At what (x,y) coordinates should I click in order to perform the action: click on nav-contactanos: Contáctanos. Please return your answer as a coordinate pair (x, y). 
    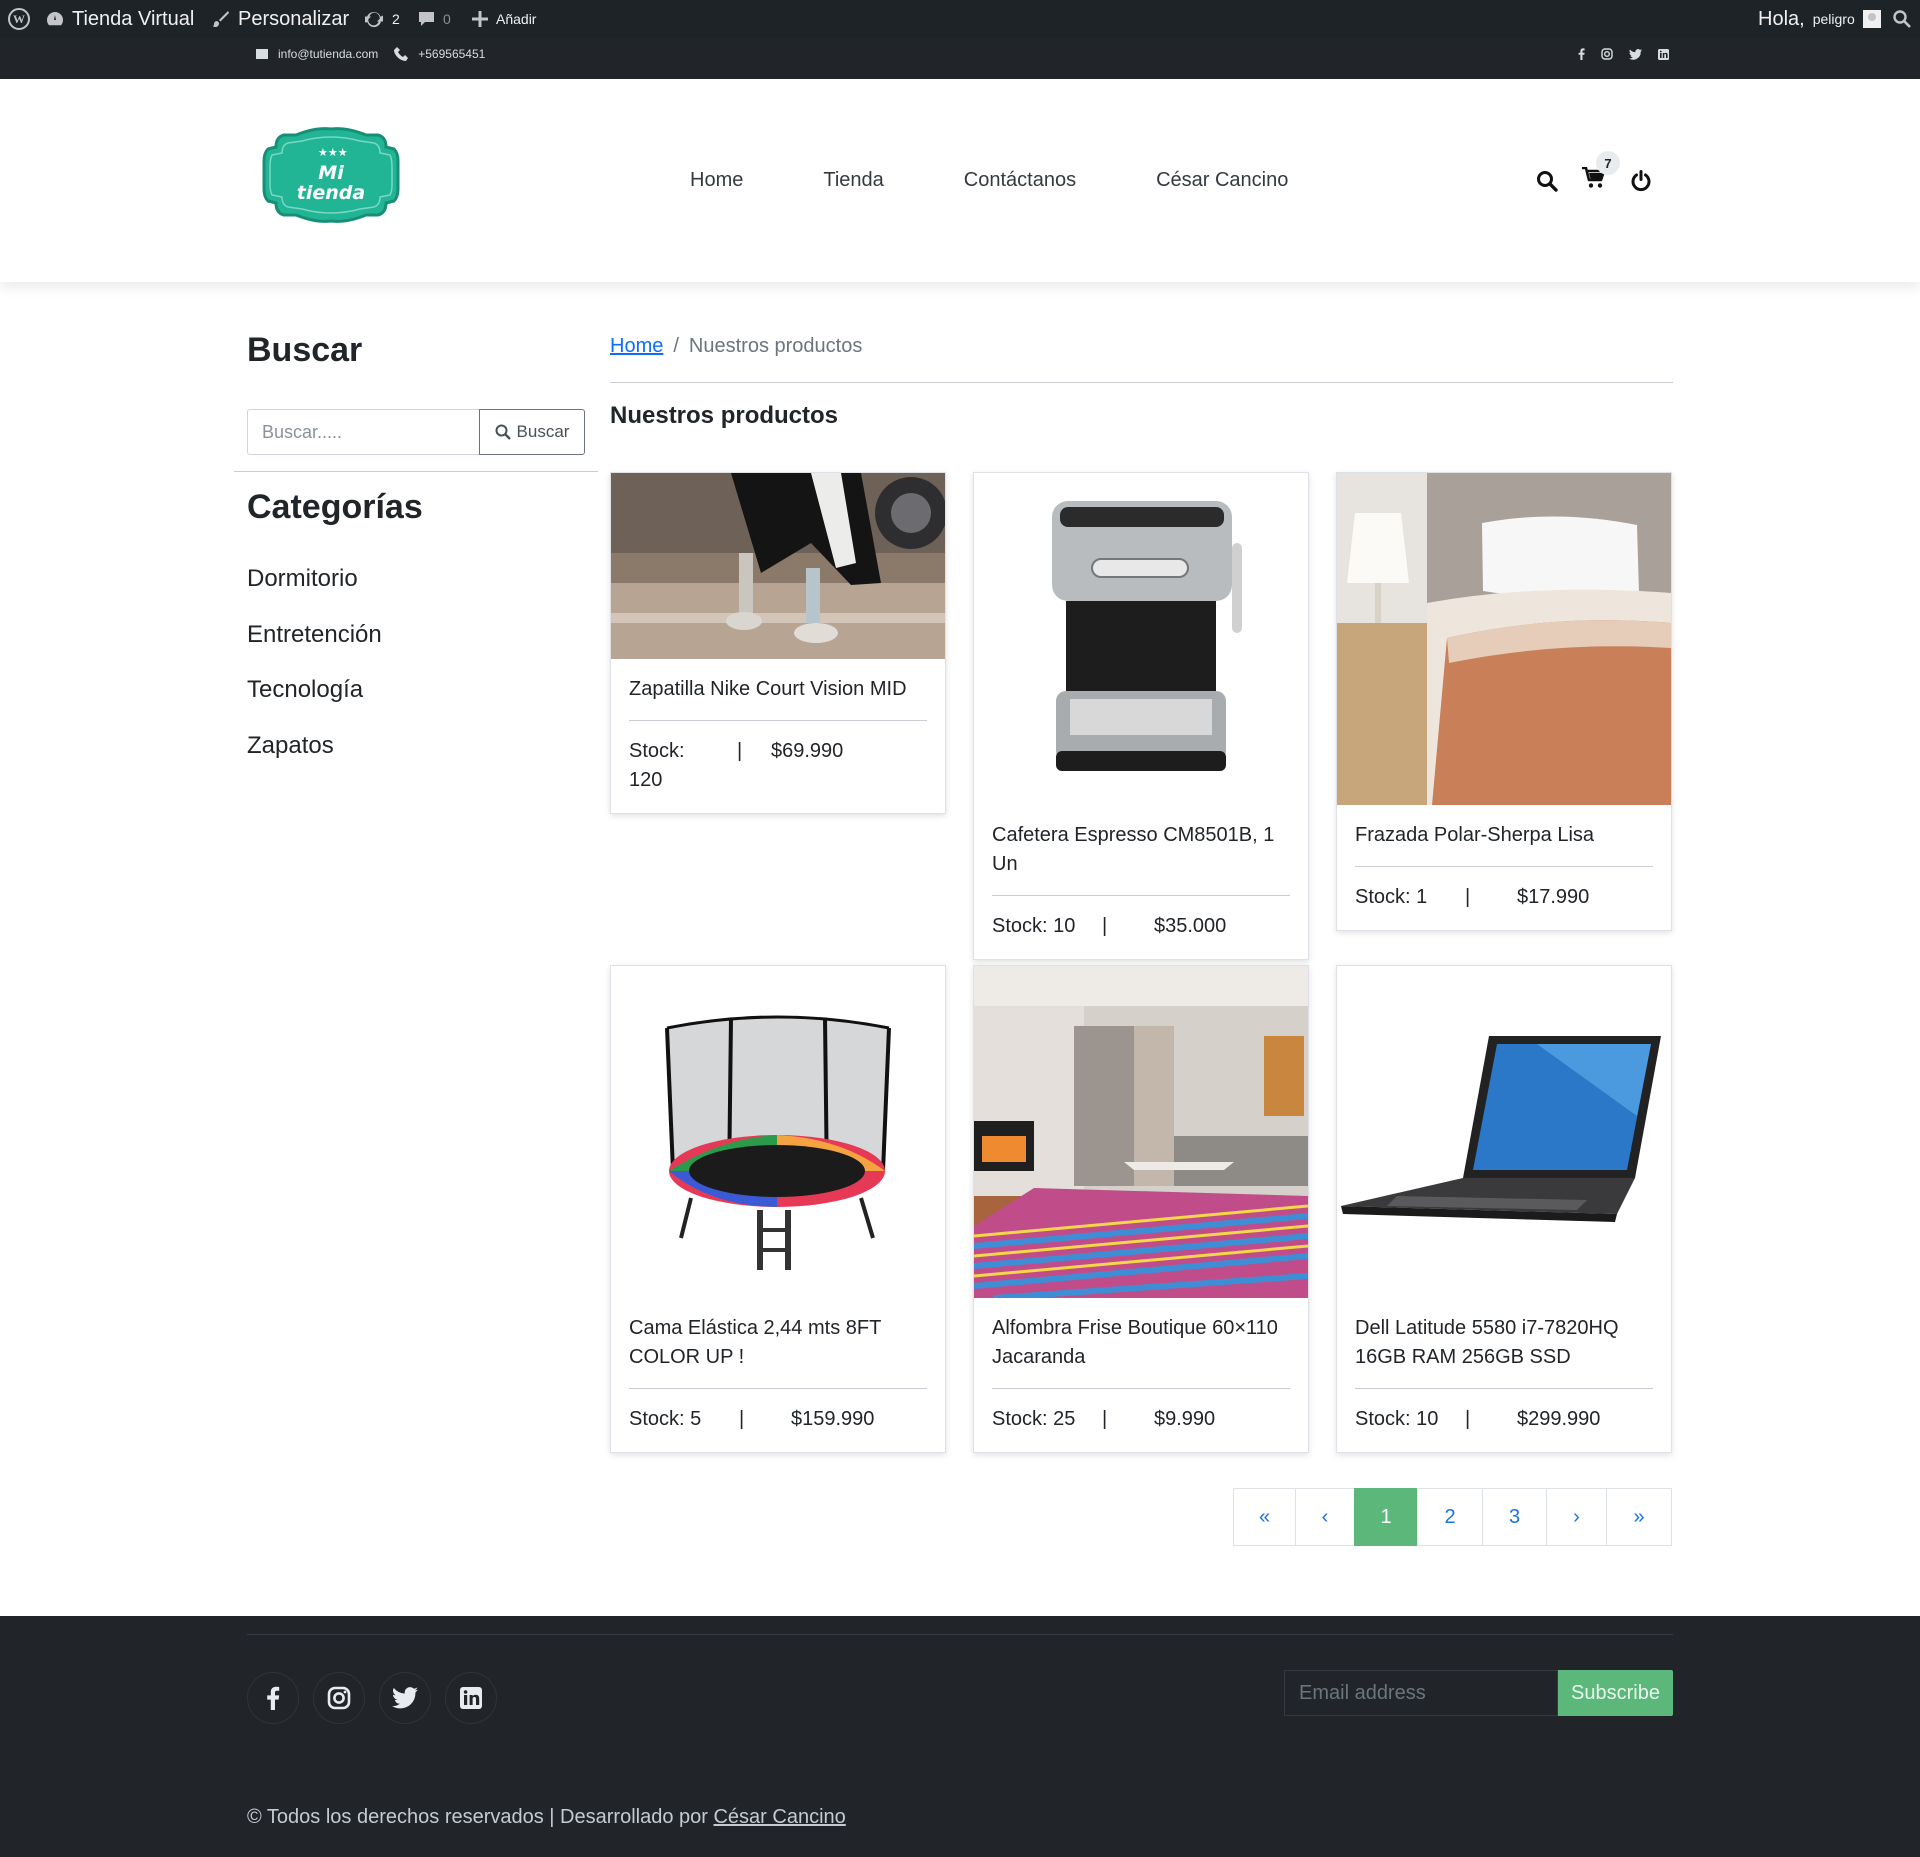
    Looking at the image, I should click on (1020, 180).